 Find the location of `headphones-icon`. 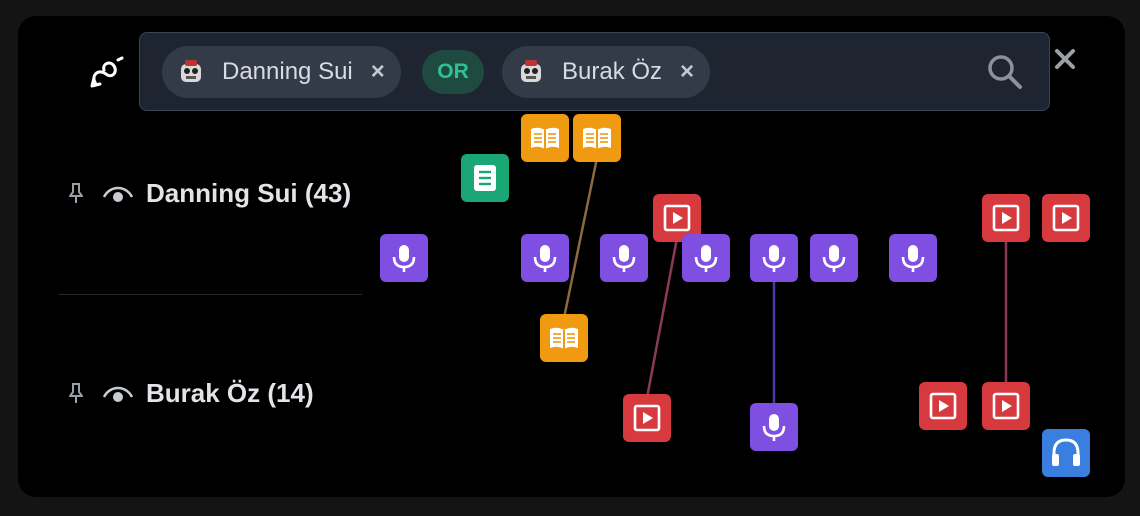

headphones-icon is located at coordinates (1066, 453).